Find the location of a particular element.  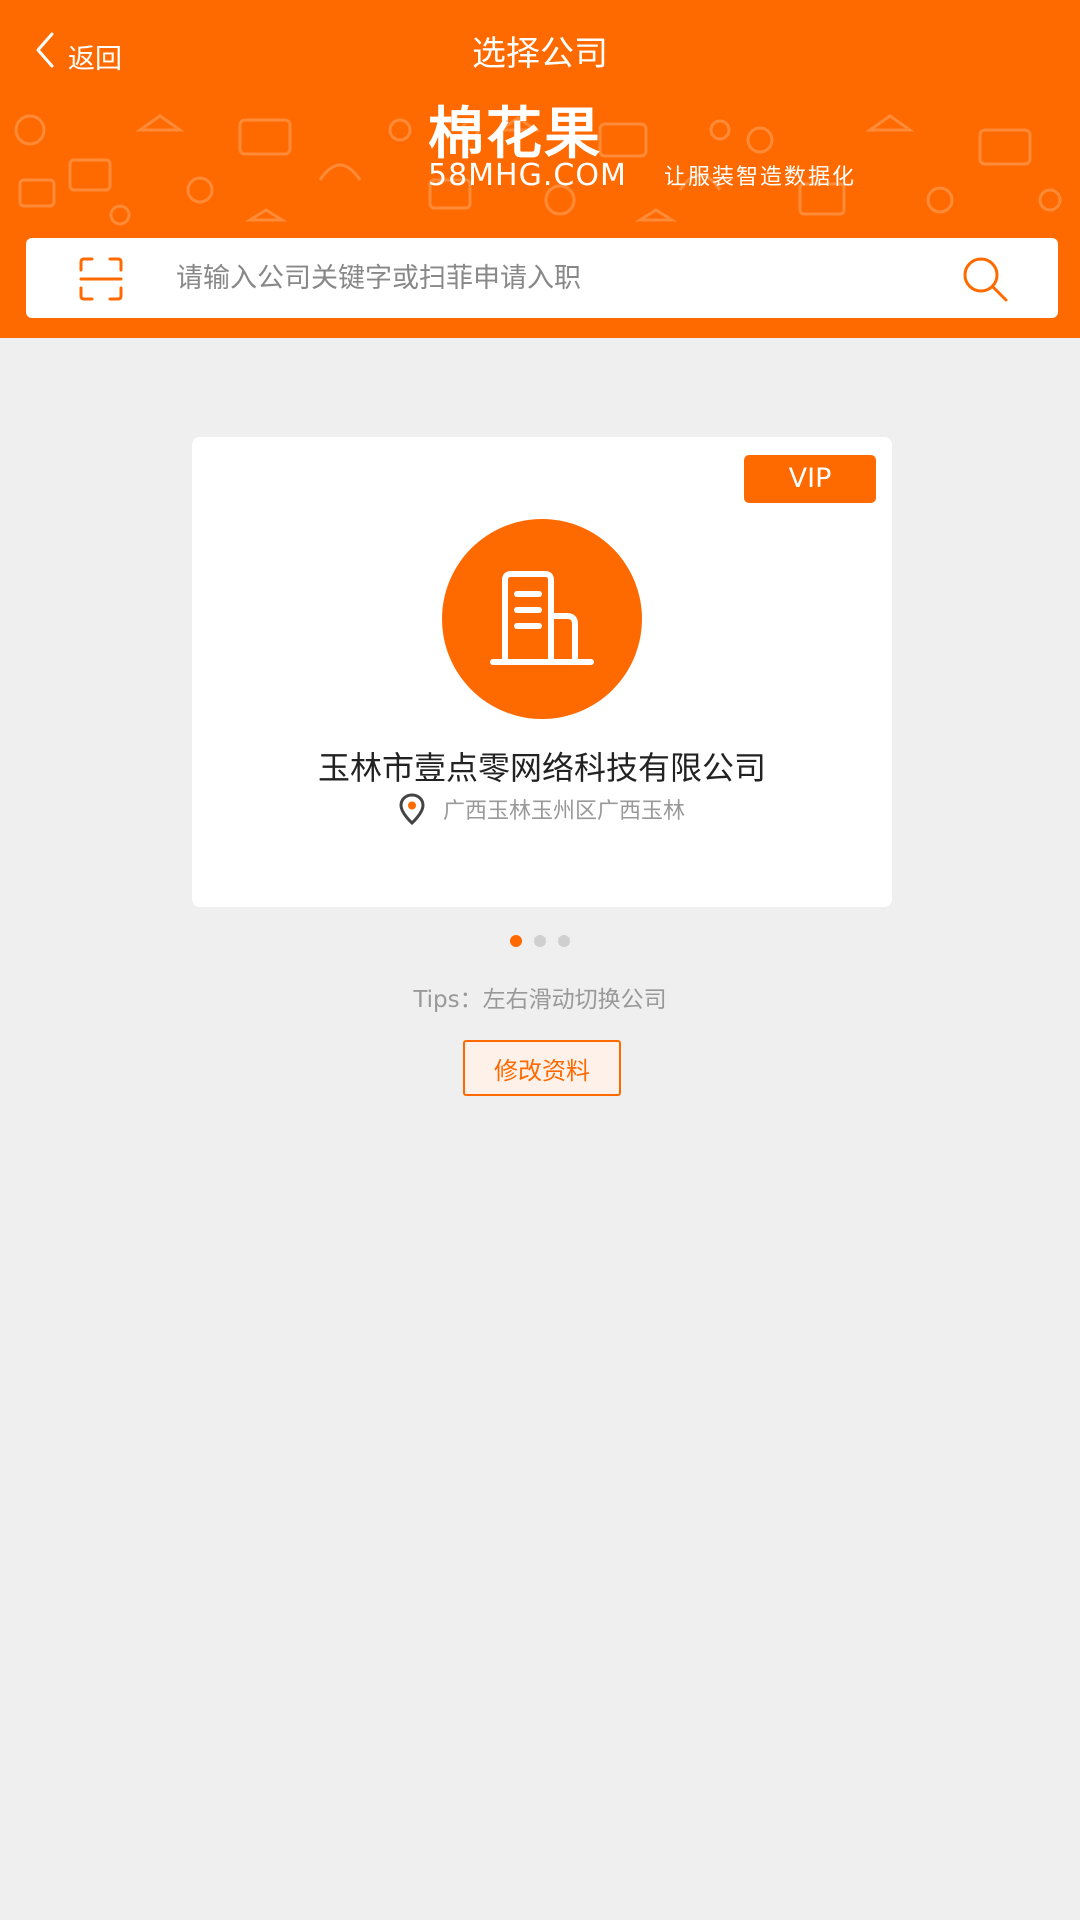

vip-badge: VIP is located at coordinates (810, 479).